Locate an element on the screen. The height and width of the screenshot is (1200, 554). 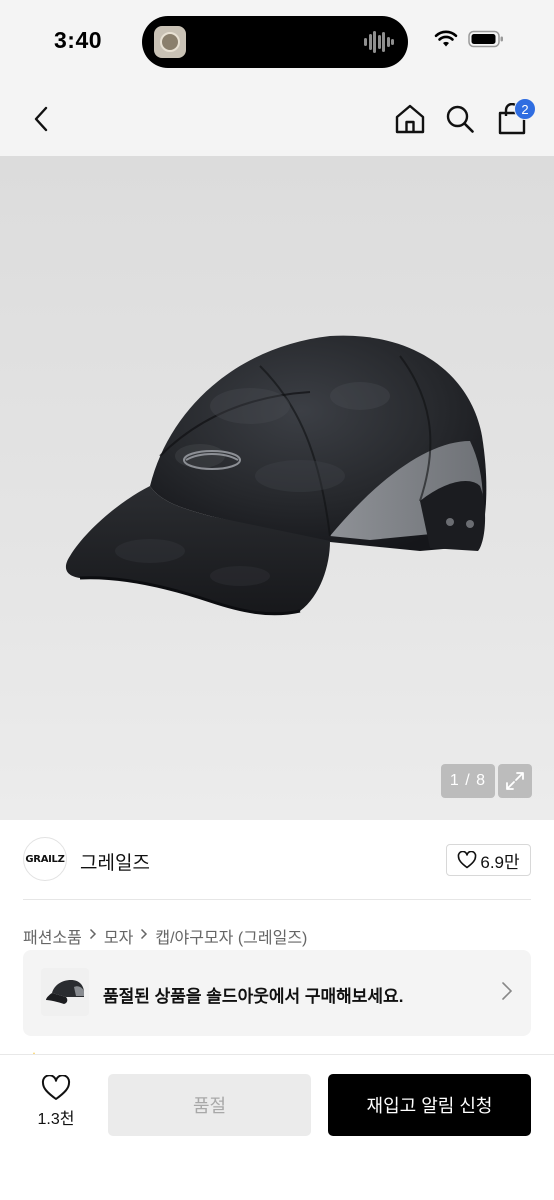
wishlist-count: 1.3천 is located at coordinates (56, 1119).